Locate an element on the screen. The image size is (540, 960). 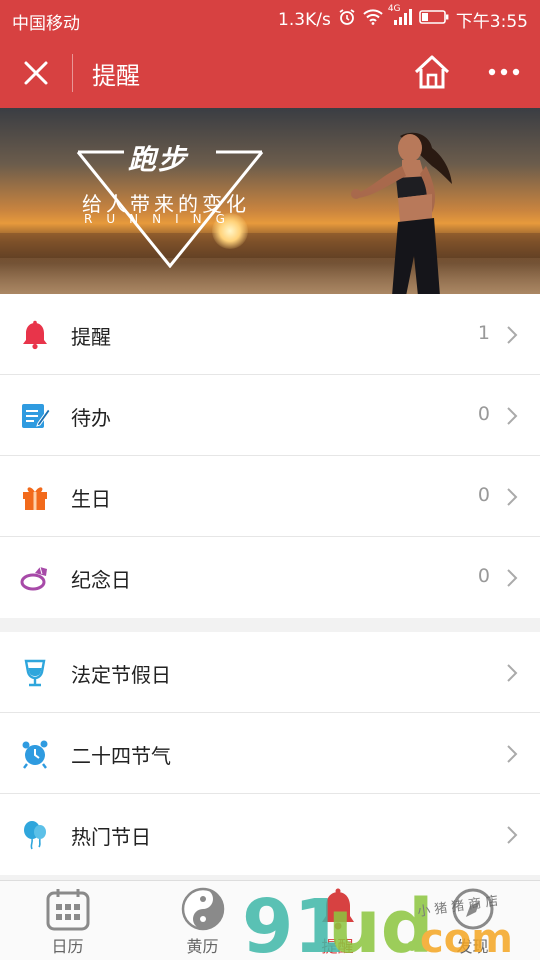
list-item-label: 生日 is located at coordinates (91, 499).